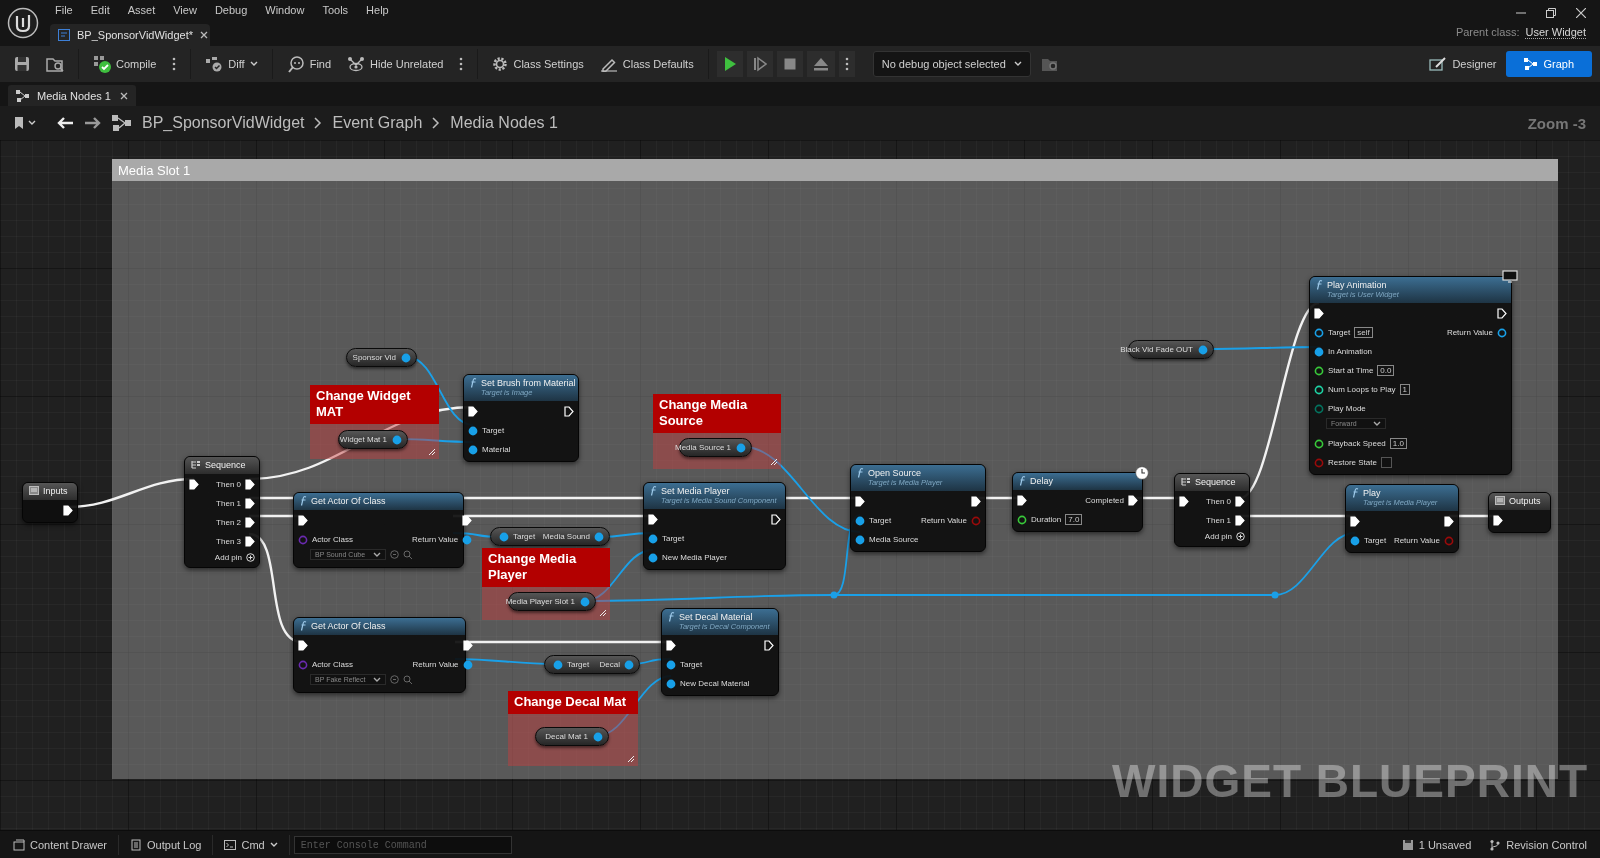 This screenshot has width=1600, height=858. I want to click on branch-icon, so click(1495, 845).